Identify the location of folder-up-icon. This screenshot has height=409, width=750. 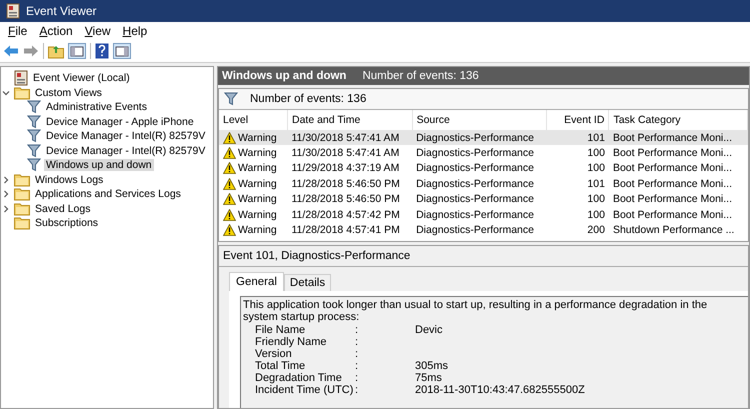
(56, 51).